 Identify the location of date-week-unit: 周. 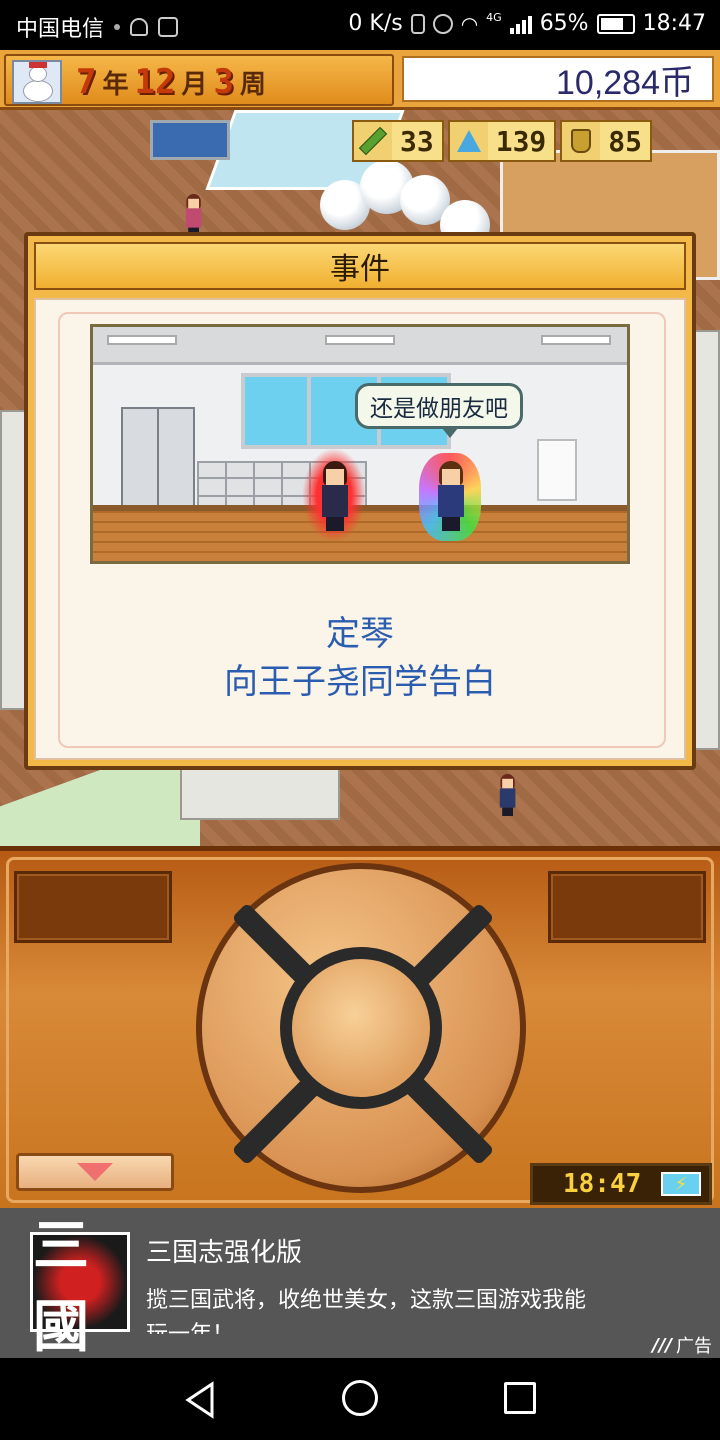
(252, 85).